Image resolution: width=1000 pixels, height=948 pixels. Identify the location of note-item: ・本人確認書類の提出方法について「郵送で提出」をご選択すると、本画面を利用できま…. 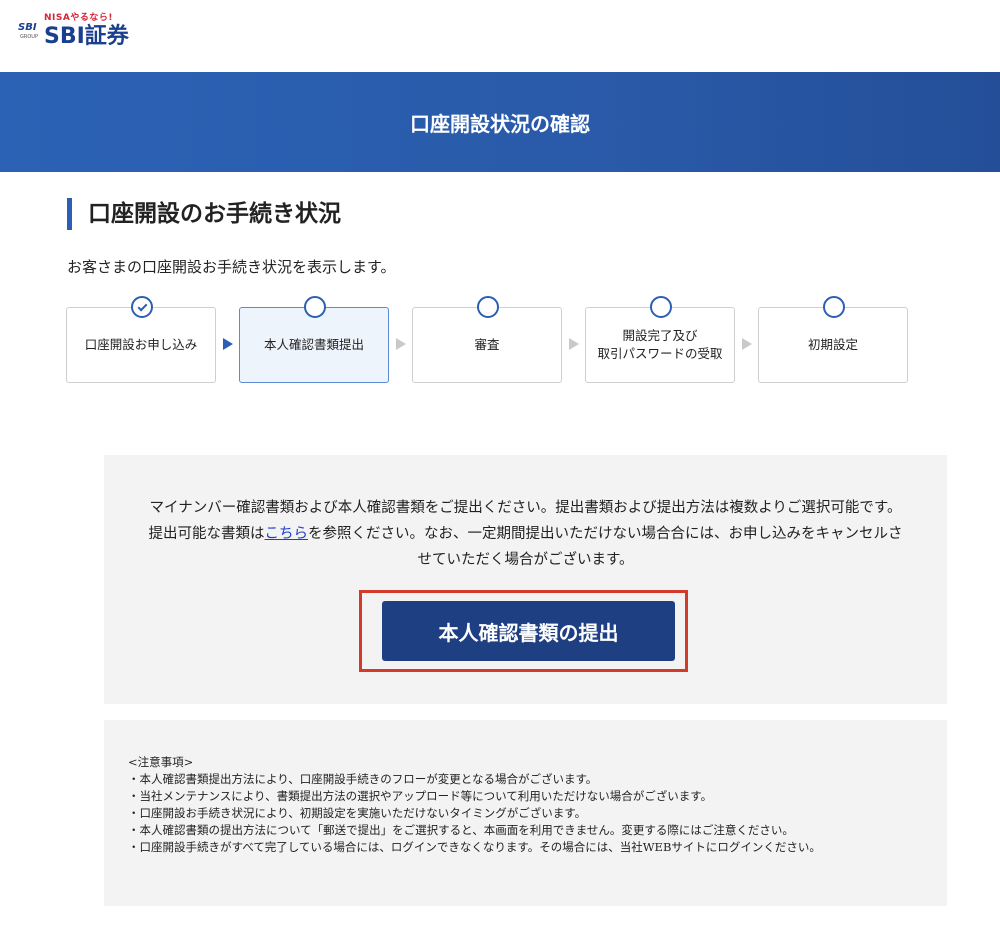
(461, 830).